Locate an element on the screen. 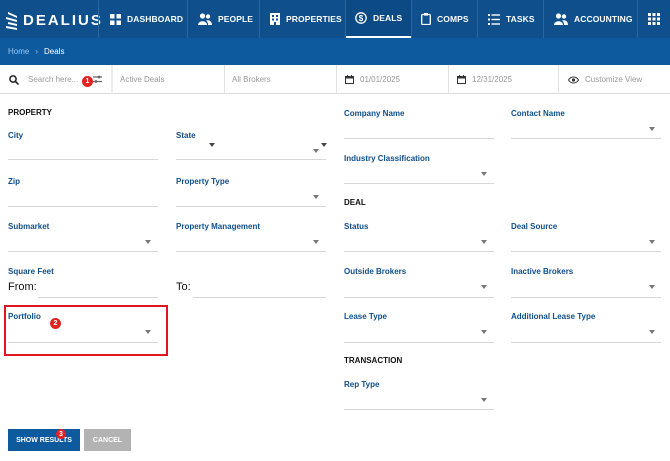 This screenshot has width=670, height=461. clipboard-icon is located at coordinates (426, 19).